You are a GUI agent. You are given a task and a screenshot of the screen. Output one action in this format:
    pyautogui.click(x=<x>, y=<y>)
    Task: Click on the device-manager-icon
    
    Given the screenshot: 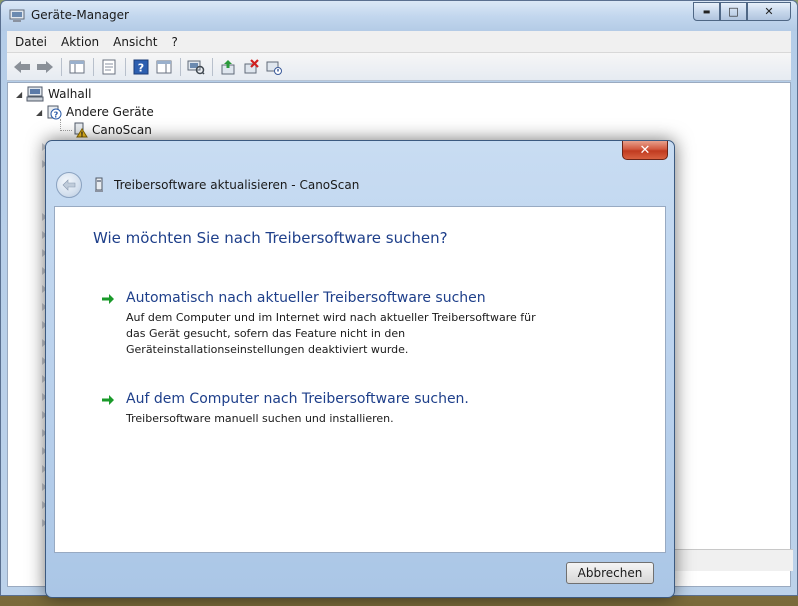 What is the action you would take?
    pyautogui.click(x=17, y=16)
    